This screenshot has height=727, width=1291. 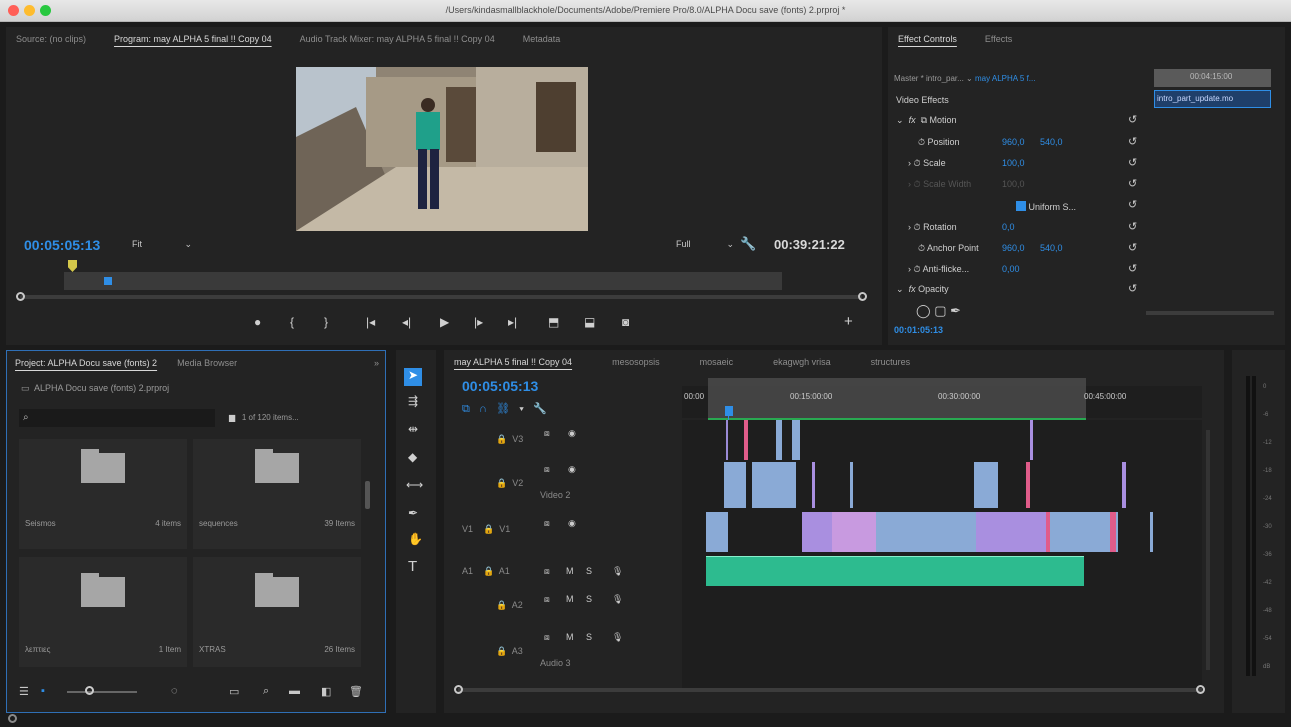 I want to click on new-bin-icon: ▬, so click(x=294, y=691).